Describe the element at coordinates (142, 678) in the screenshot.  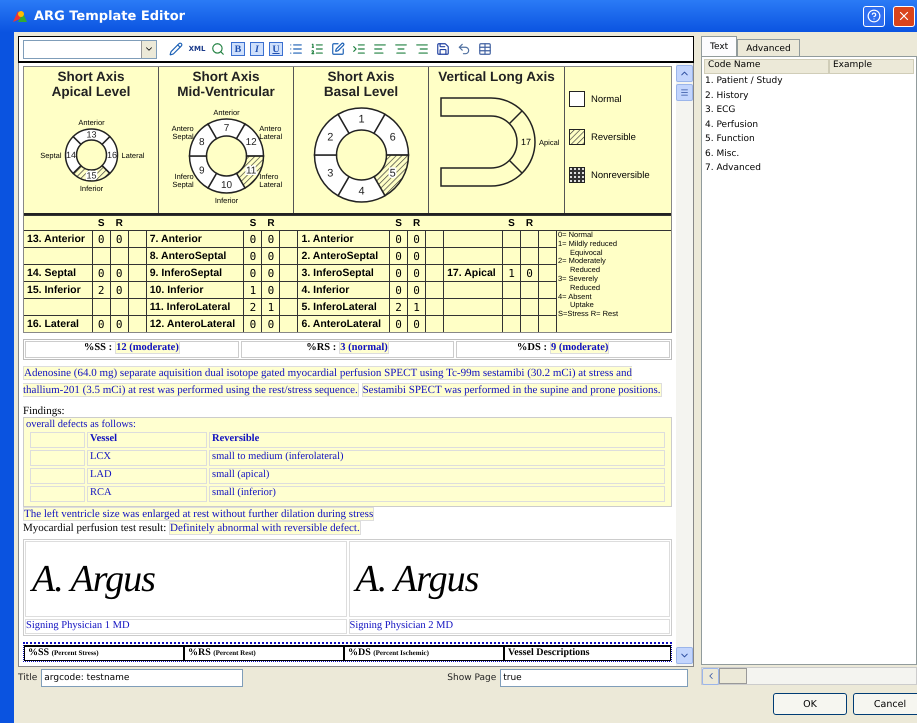
I see `title-field: argcode: testname` at that location.